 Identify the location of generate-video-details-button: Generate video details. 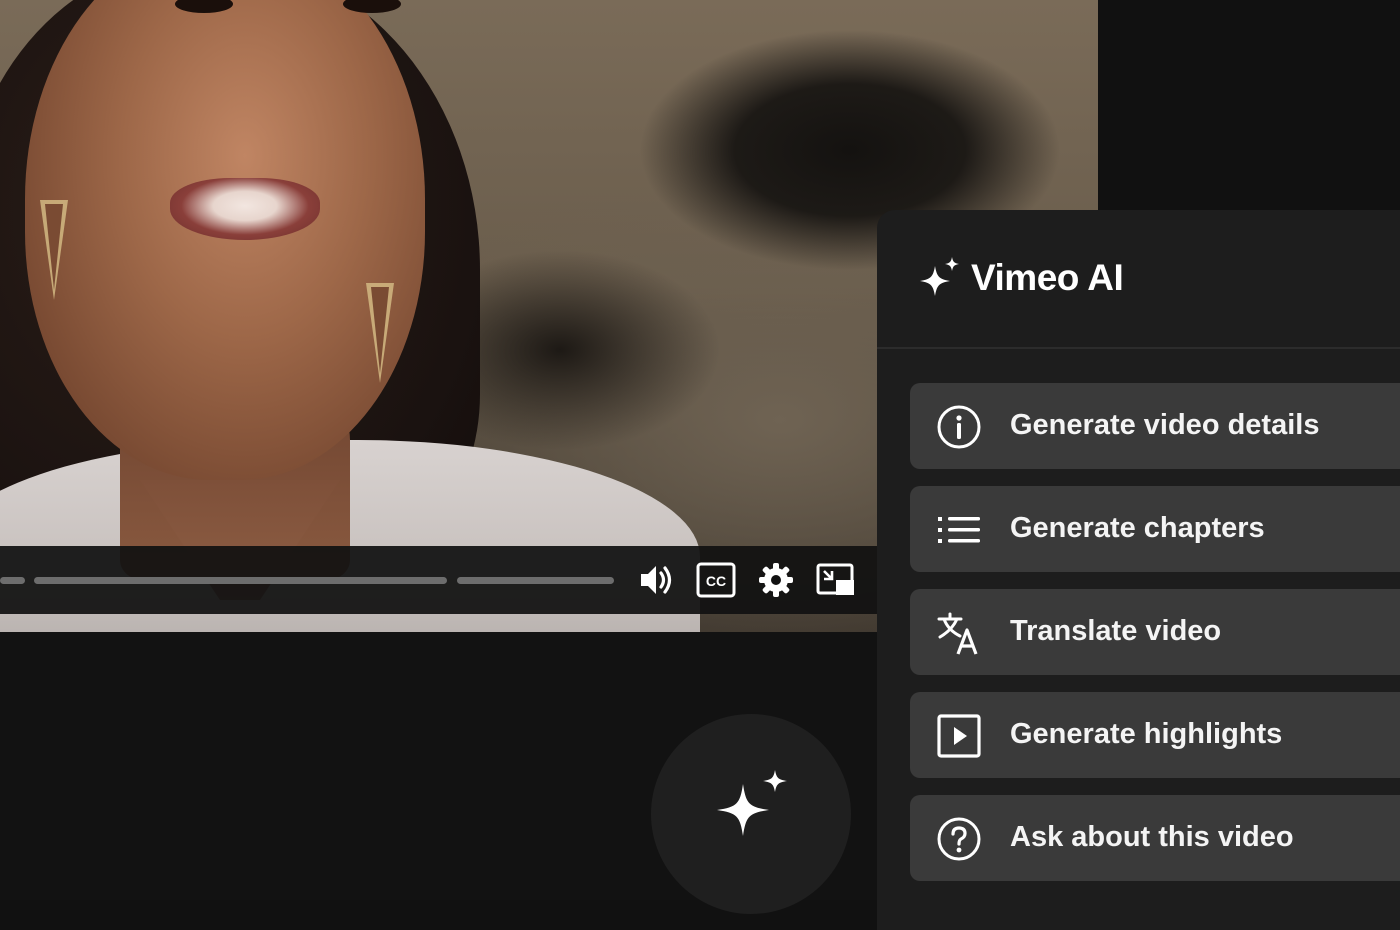
(1155, 426).